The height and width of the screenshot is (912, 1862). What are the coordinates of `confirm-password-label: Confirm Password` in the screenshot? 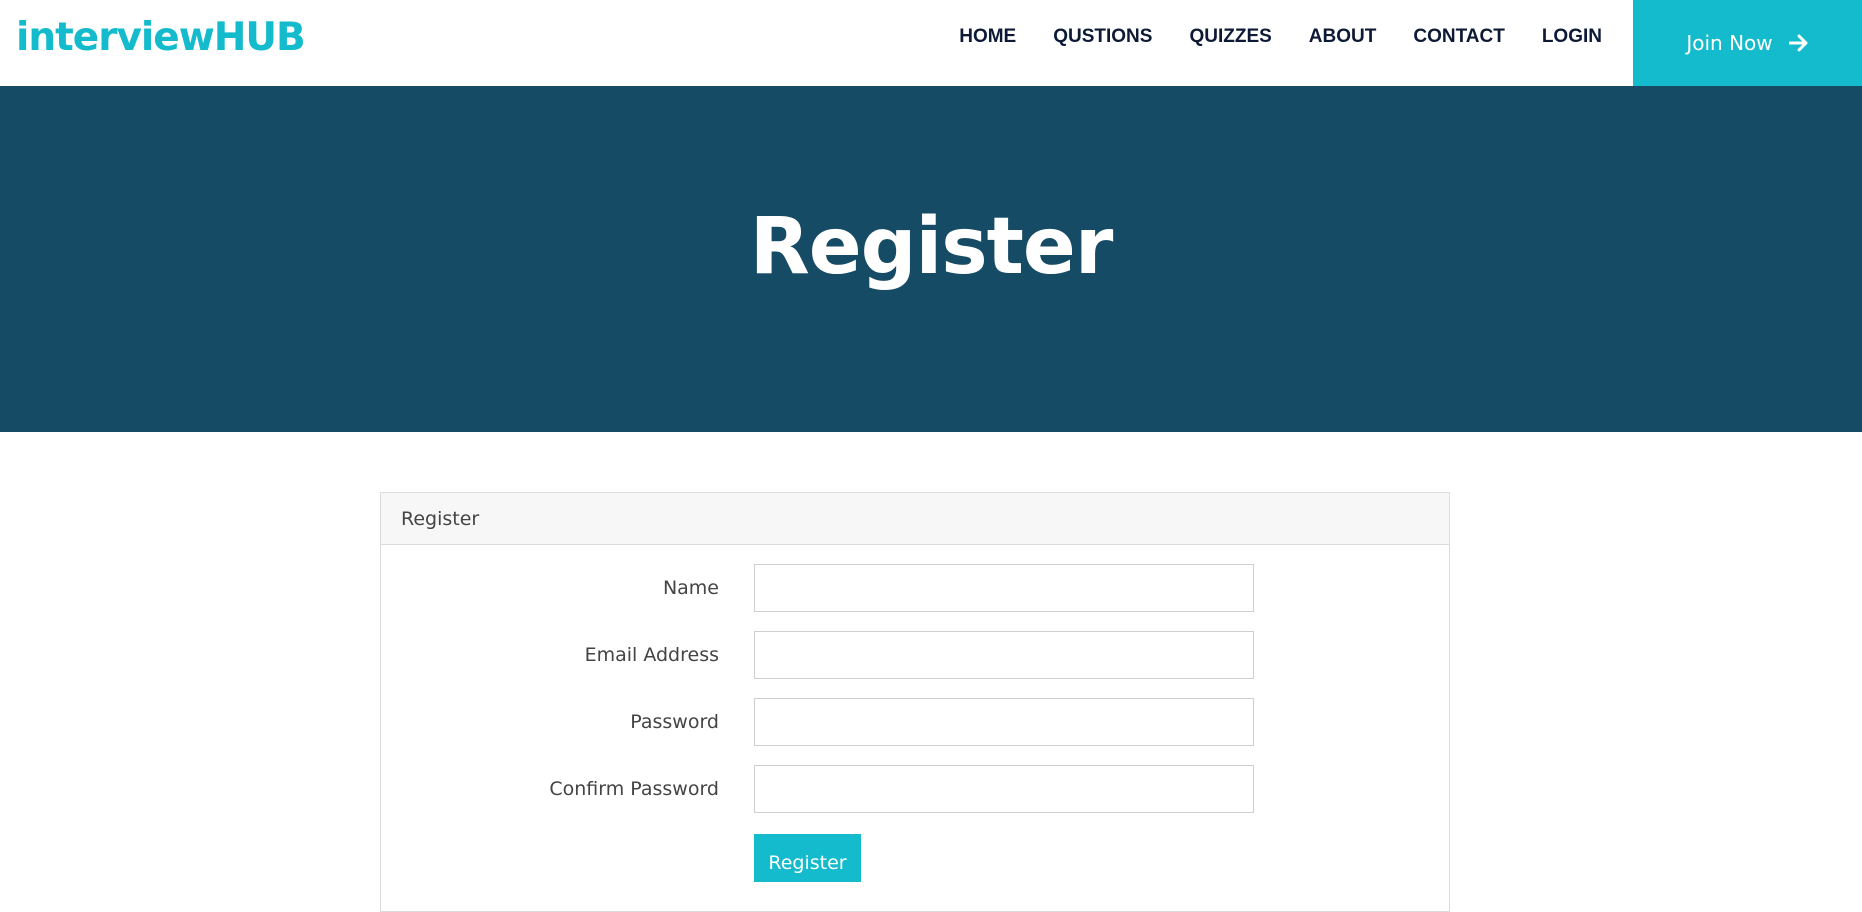 It's located at (634, 789).